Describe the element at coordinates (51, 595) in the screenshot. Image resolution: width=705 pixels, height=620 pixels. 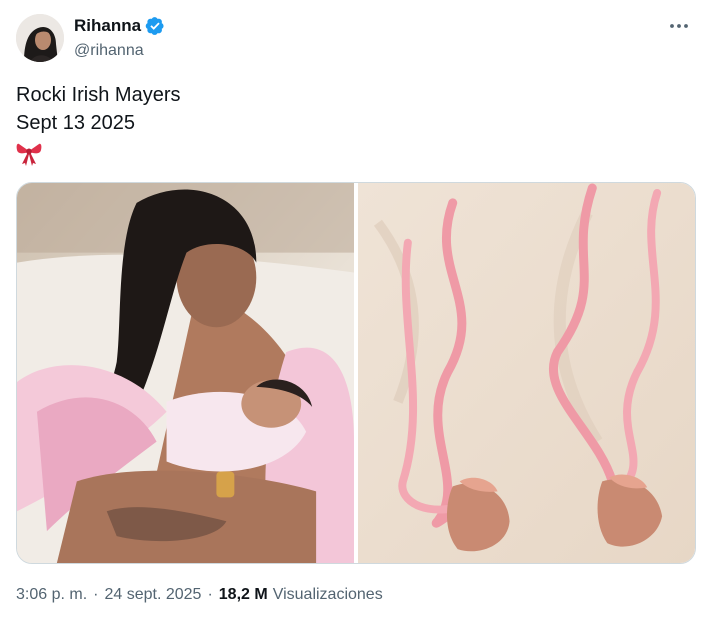
I see `tweet-time: 3:06 p. m.` at that location.